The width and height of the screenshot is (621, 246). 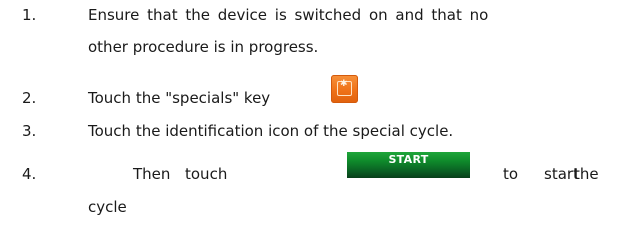 What do you see at coordinates (203, 47) in the screenshot?
I see `step-1-text-line-2: other procedure is in progress.` at bounding box center [203, 47].